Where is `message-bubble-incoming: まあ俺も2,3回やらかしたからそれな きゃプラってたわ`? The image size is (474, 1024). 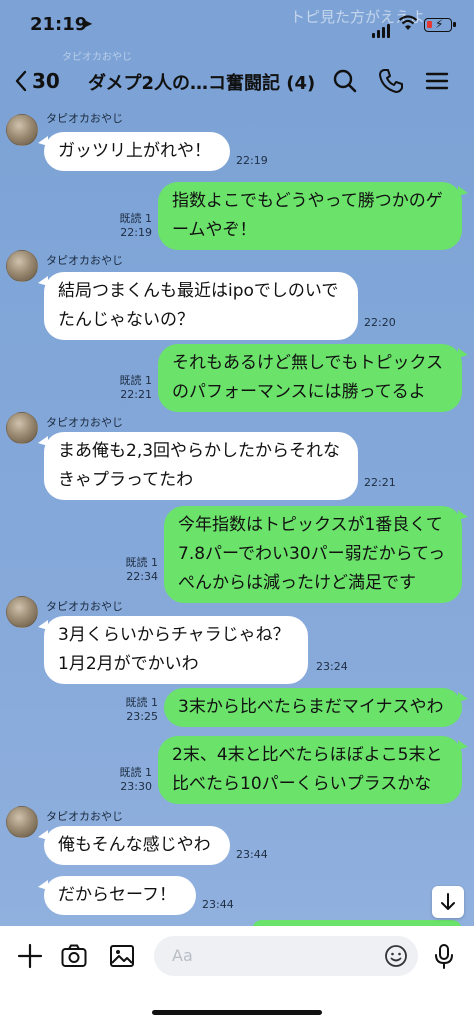
message-bubble-incoming: まあ俺も2,3回やらかしたからそれな きゃプラってたわ is located at coordinates (198, 466).